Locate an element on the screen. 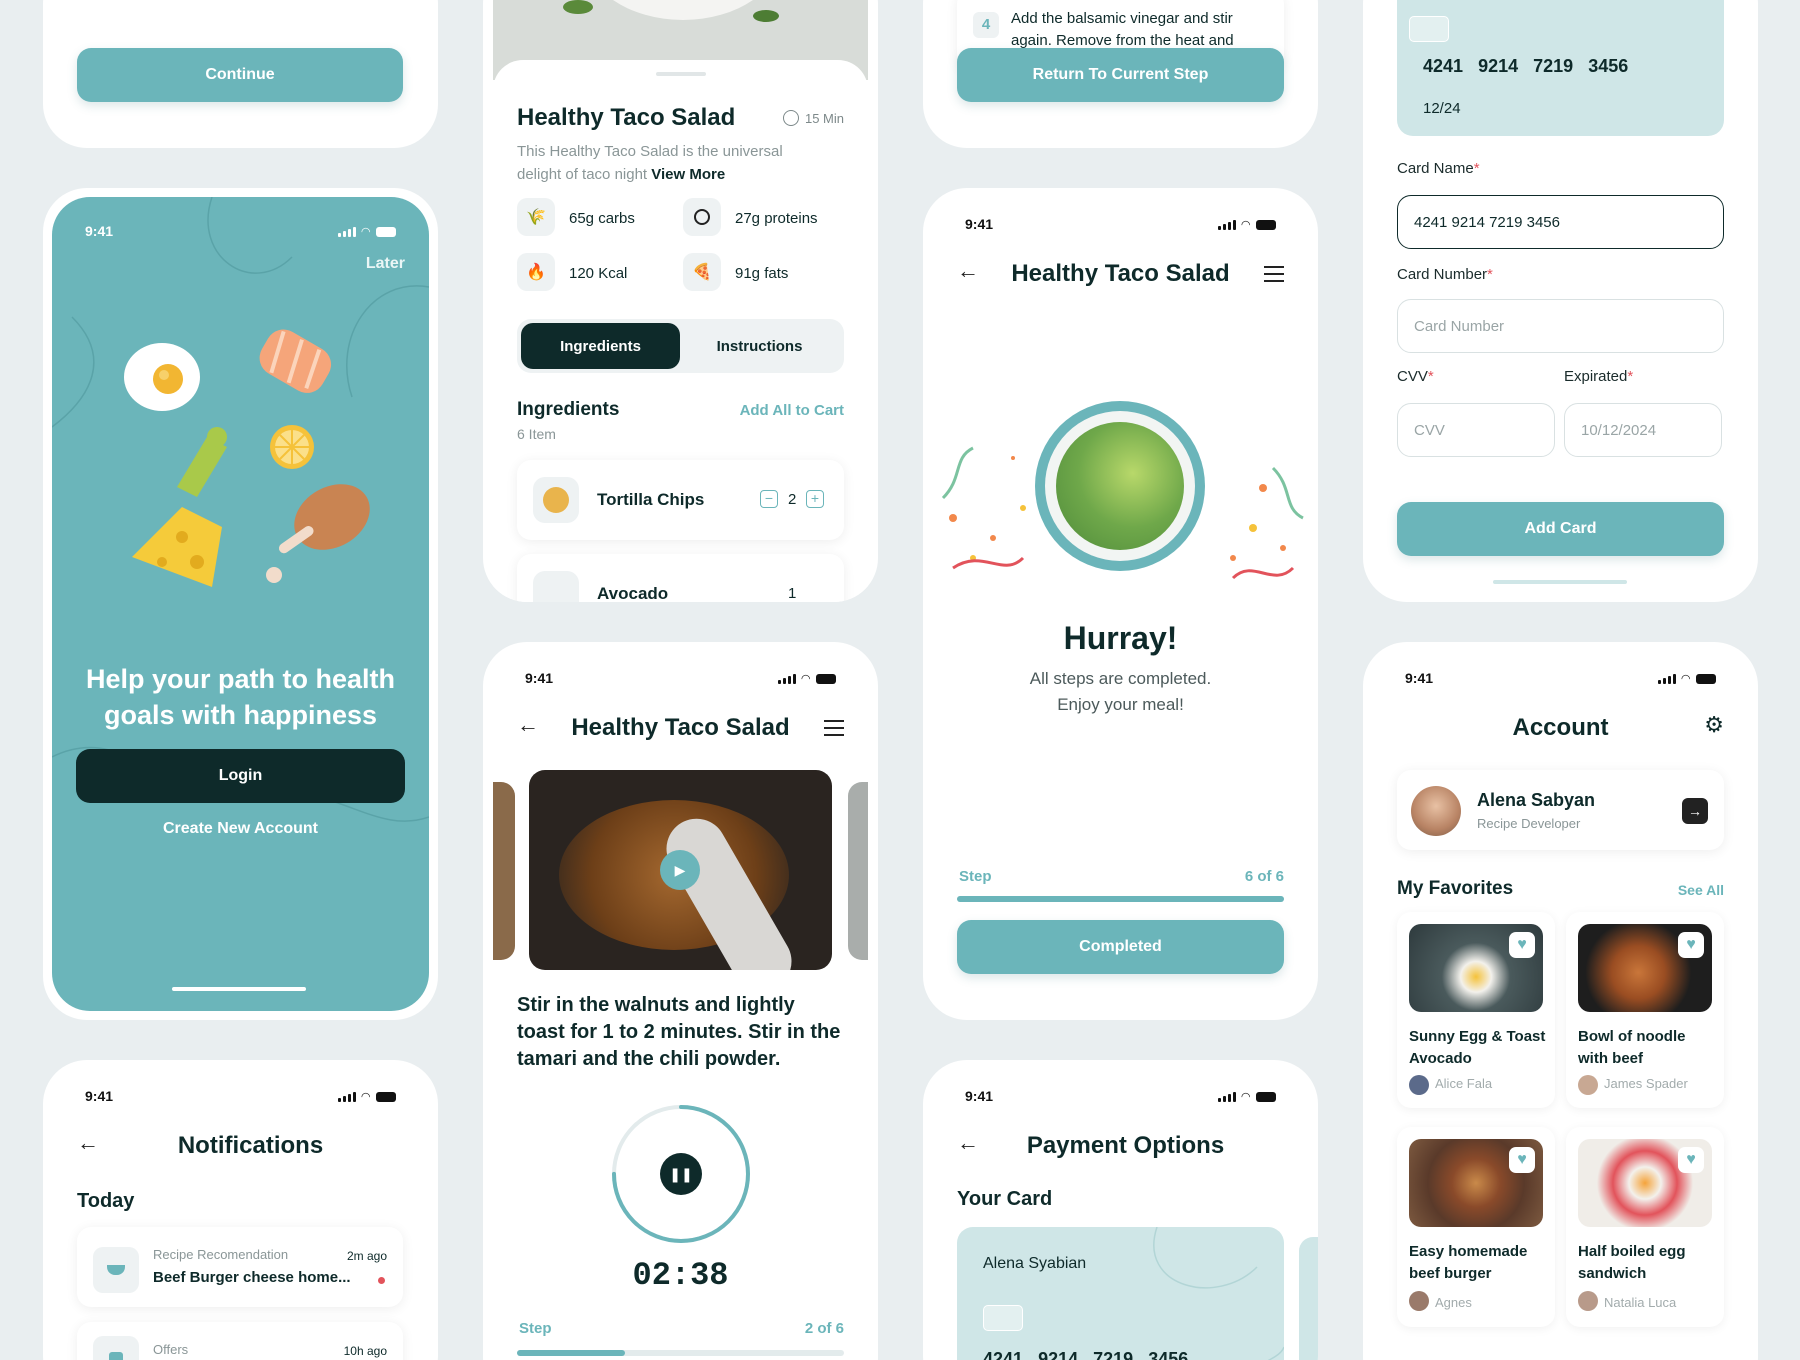 This screenshot has height=1360, width=1800. gear-icon: ⚙ is located at coordinates (1714, 725).